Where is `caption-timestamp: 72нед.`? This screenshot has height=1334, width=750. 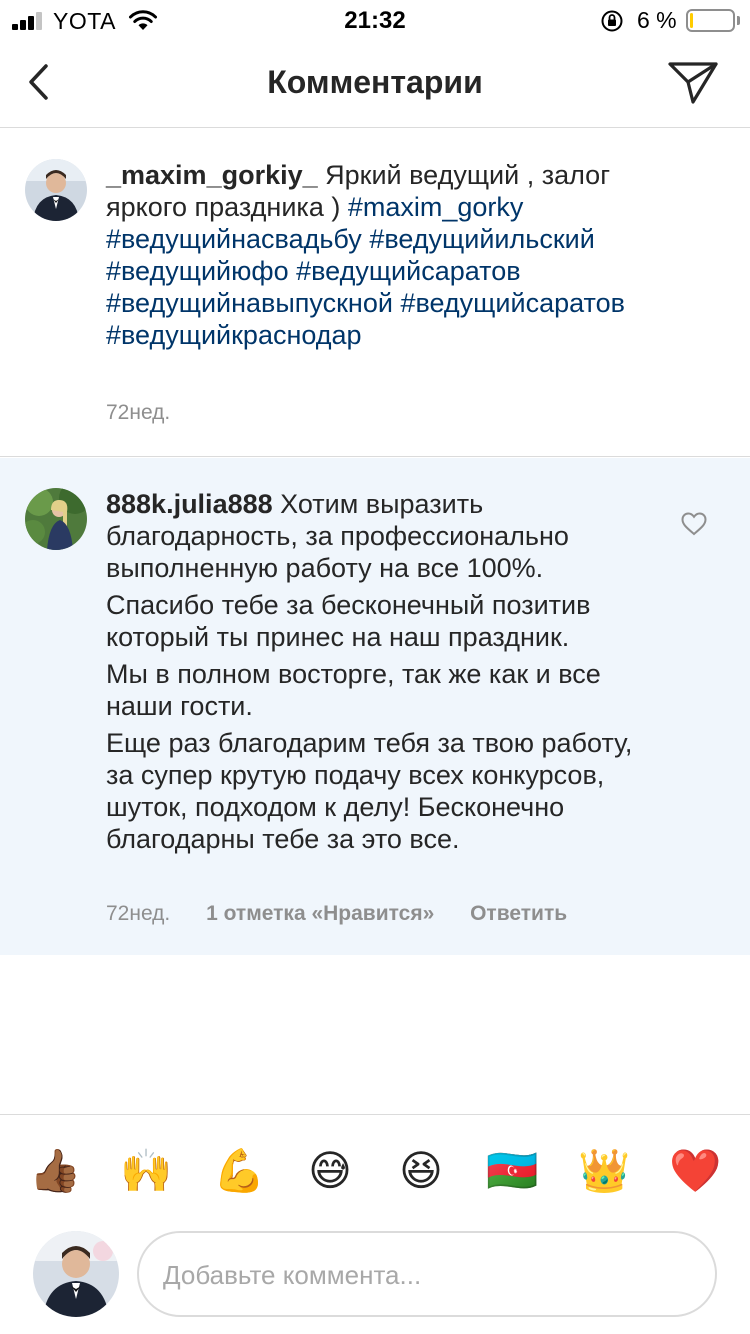
caption-timestamp: 72нед. is located at coordinates (138, 412).